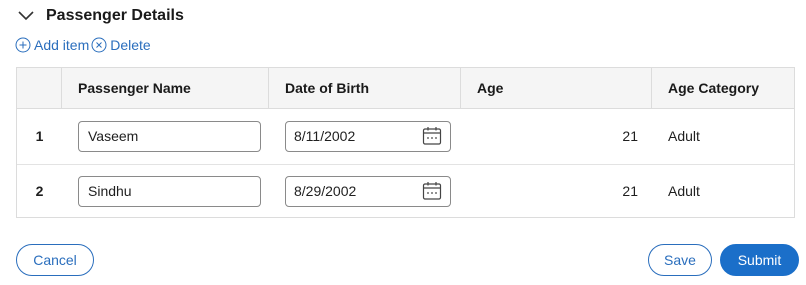 This screenshot has width=806, height=285. I want to click on dob-cell: 8/11/2002, so click(365, 136).